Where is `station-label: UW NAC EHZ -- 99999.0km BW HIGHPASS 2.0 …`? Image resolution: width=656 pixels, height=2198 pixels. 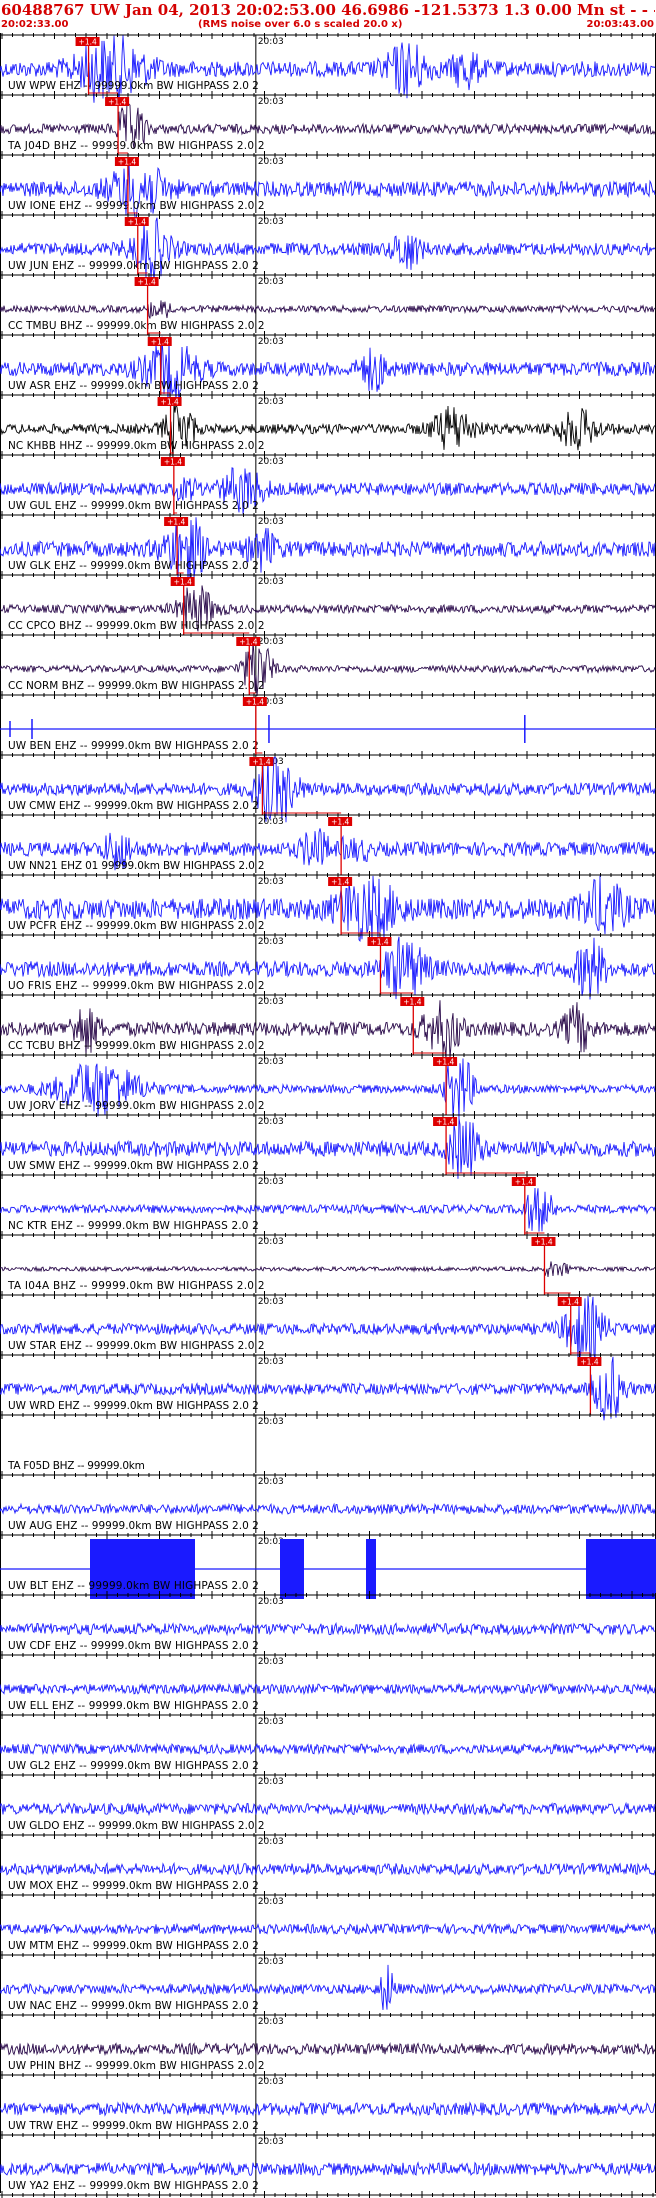 station-label: UW NAC EHZ -- 99999.0km BW HIGHPASS 2.0 … is located at coordinates (133, 2006).